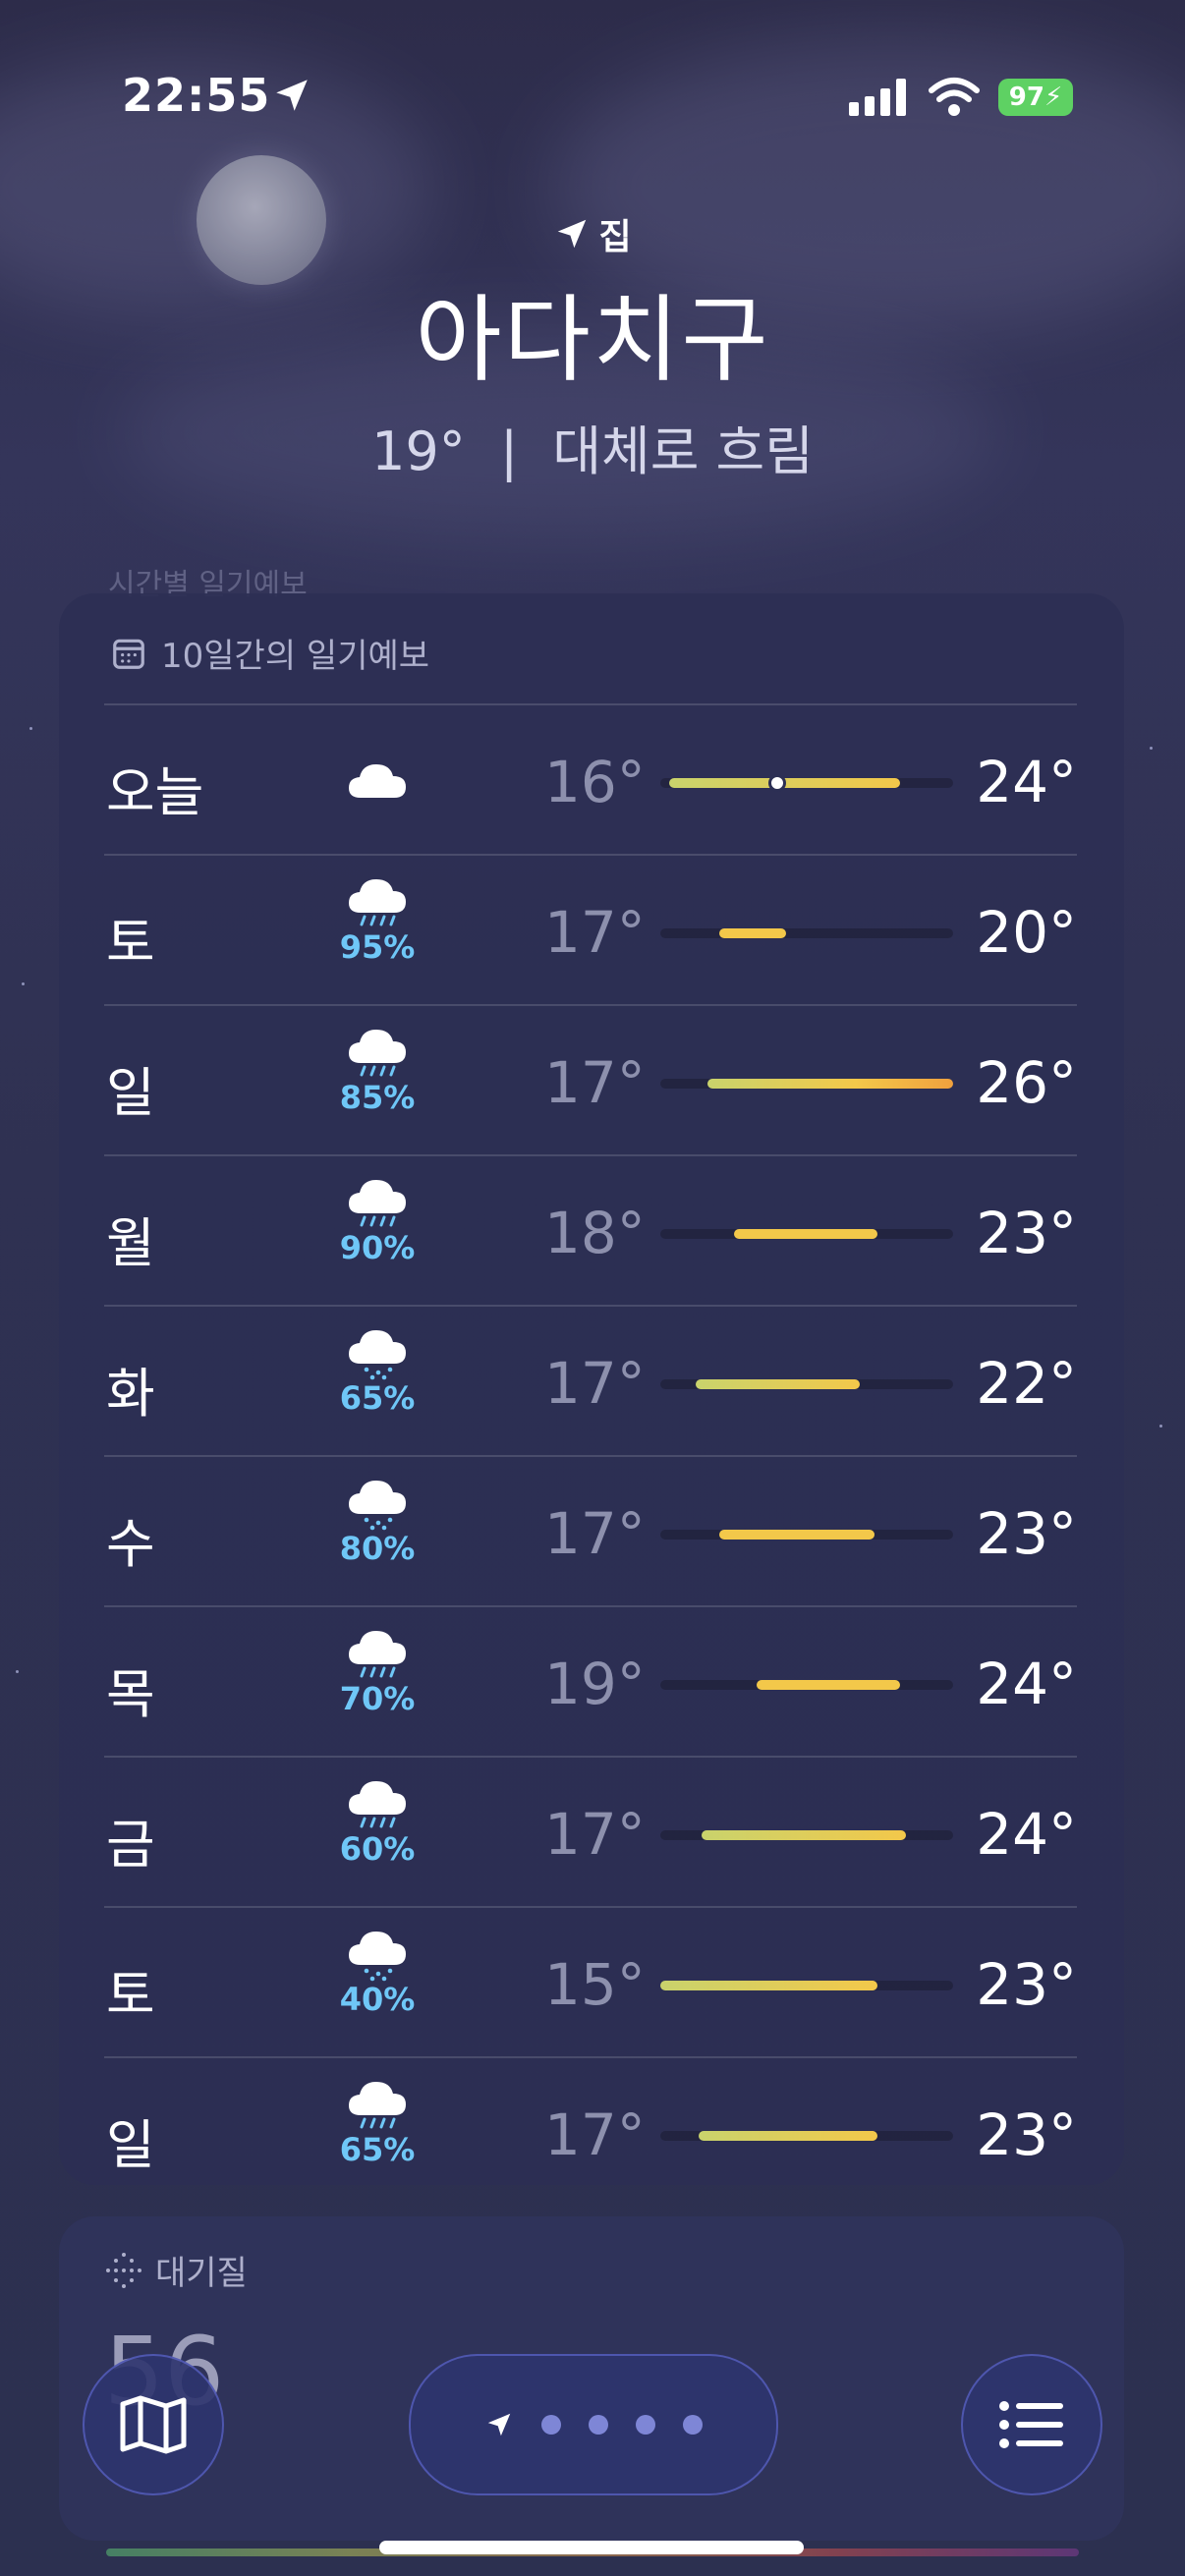 This screenshot has height=2576, width=1185. Describe the element at coordinates (591, 1680) in the screenshot. I see `forecast-row: 목 70% 19° 24°` at that location.